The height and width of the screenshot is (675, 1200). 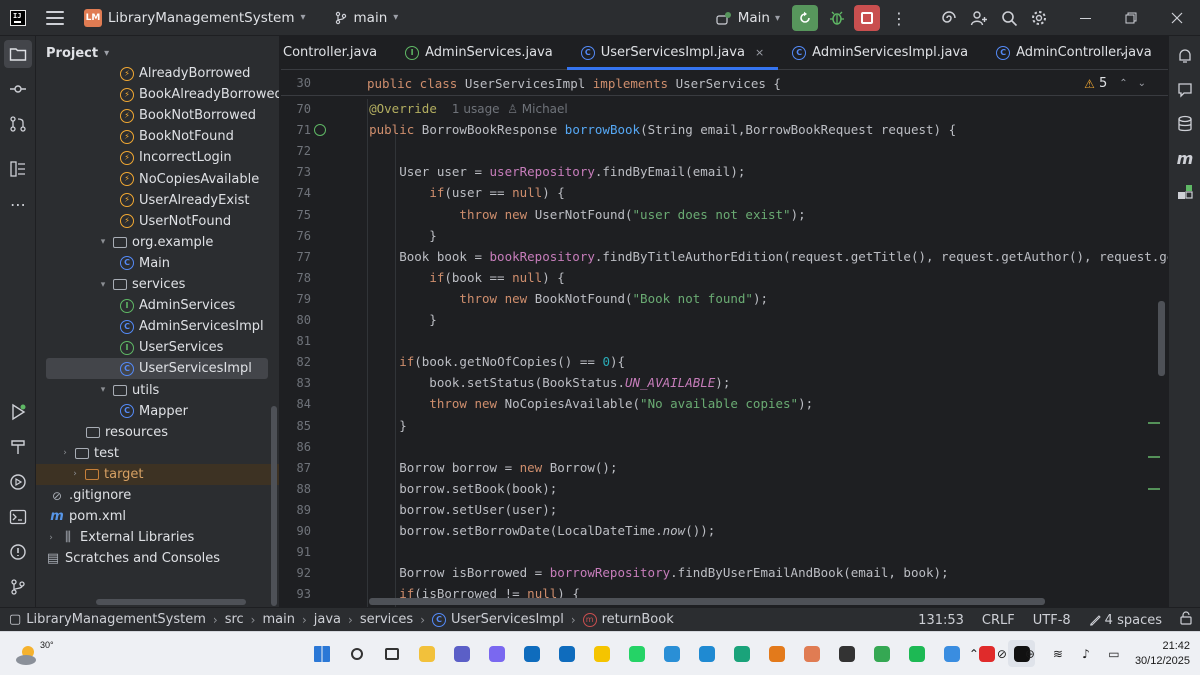 What do you see at coordinates (805, 18) in the screenshot?
I see `rerun-button` at bounding box center [805, 18].